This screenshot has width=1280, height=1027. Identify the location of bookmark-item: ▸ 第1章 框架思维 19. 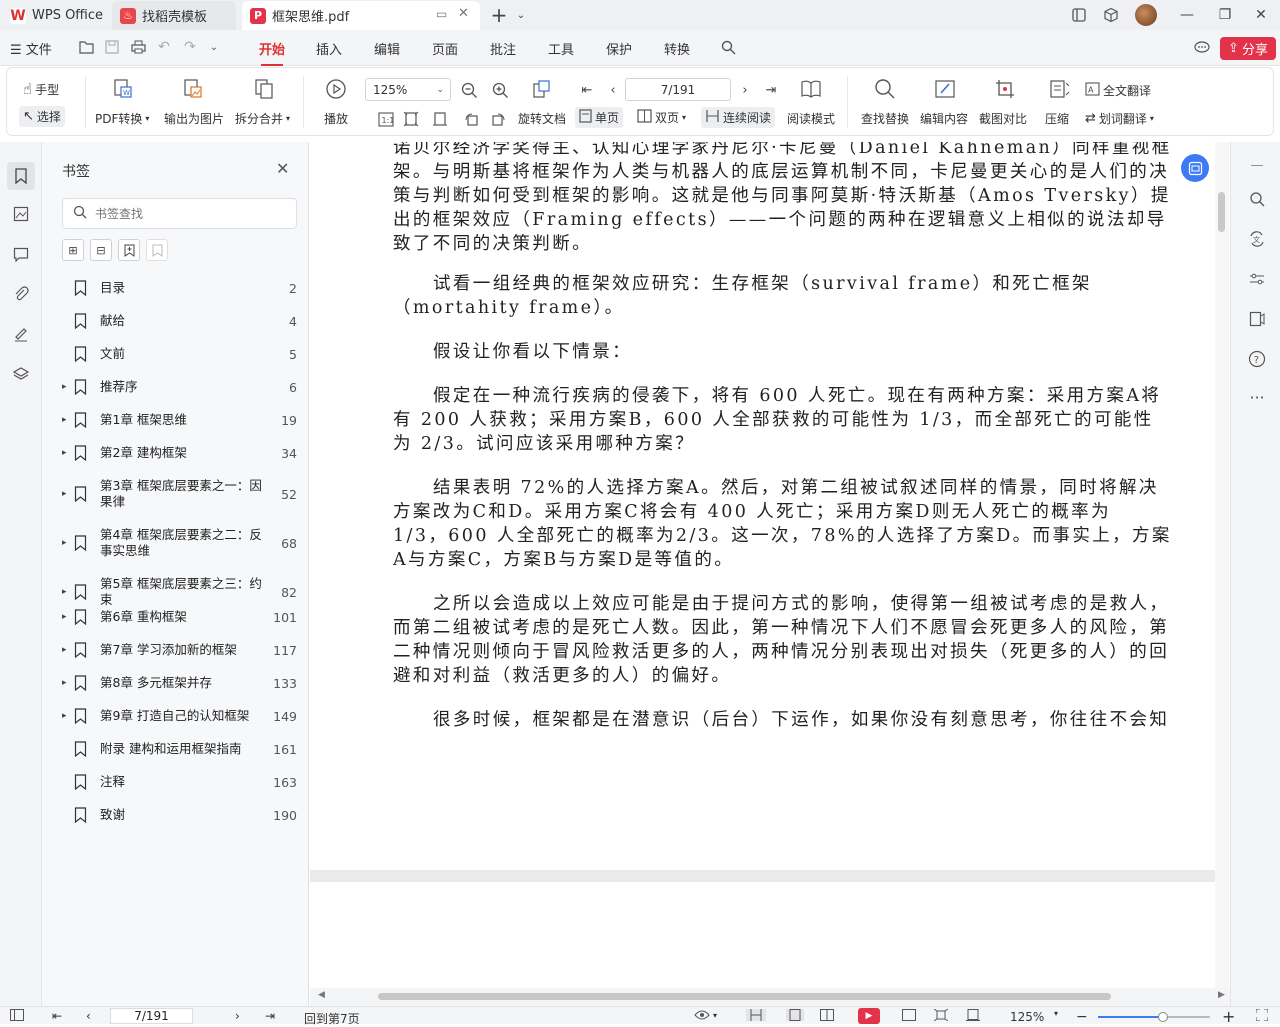
(179, 420).